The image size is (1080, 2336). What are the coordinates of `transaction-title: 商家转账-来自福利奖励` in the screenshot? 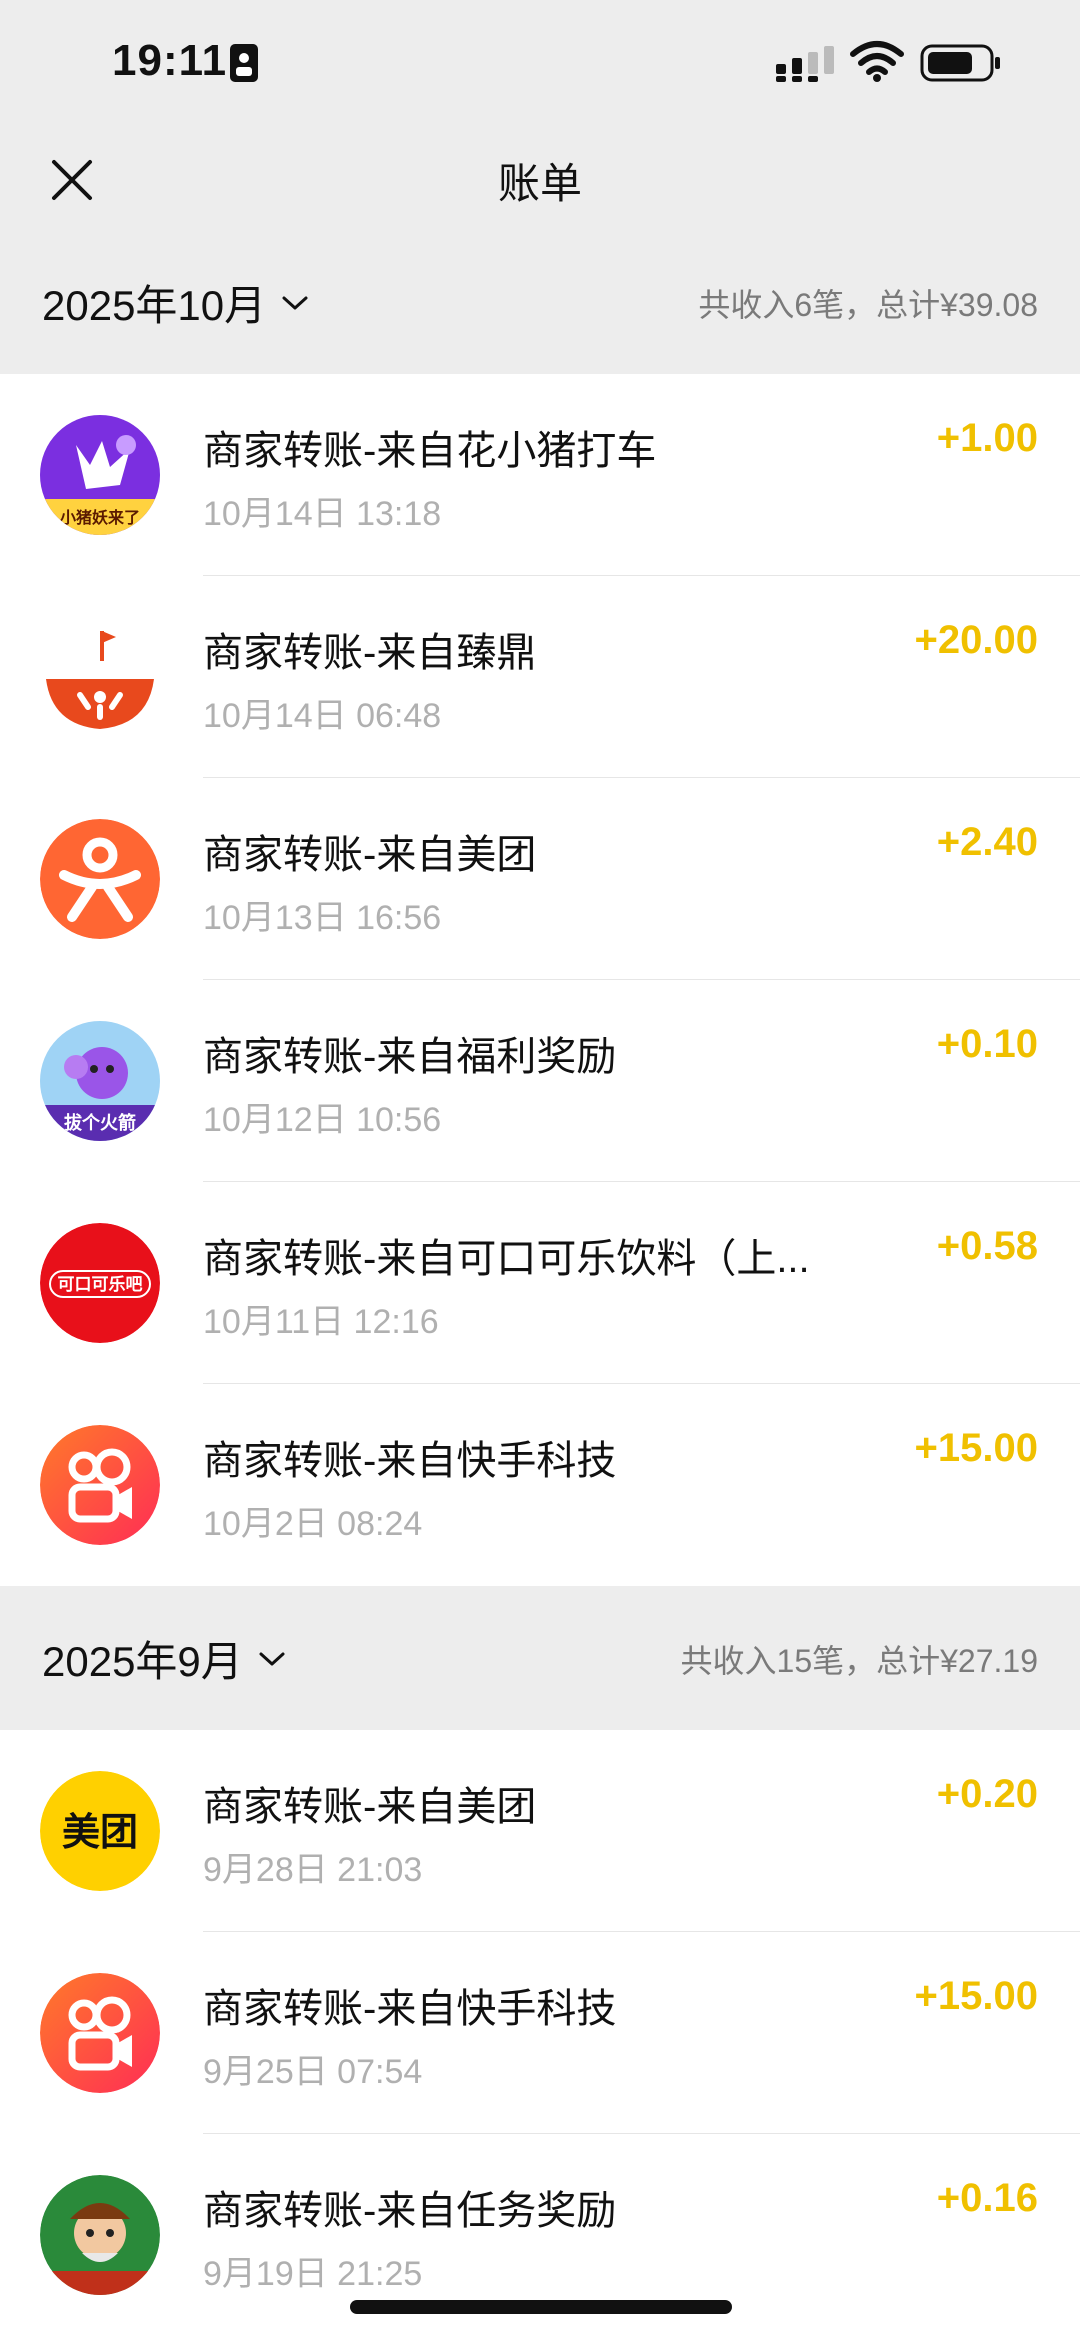 It's located at (410, 1057).